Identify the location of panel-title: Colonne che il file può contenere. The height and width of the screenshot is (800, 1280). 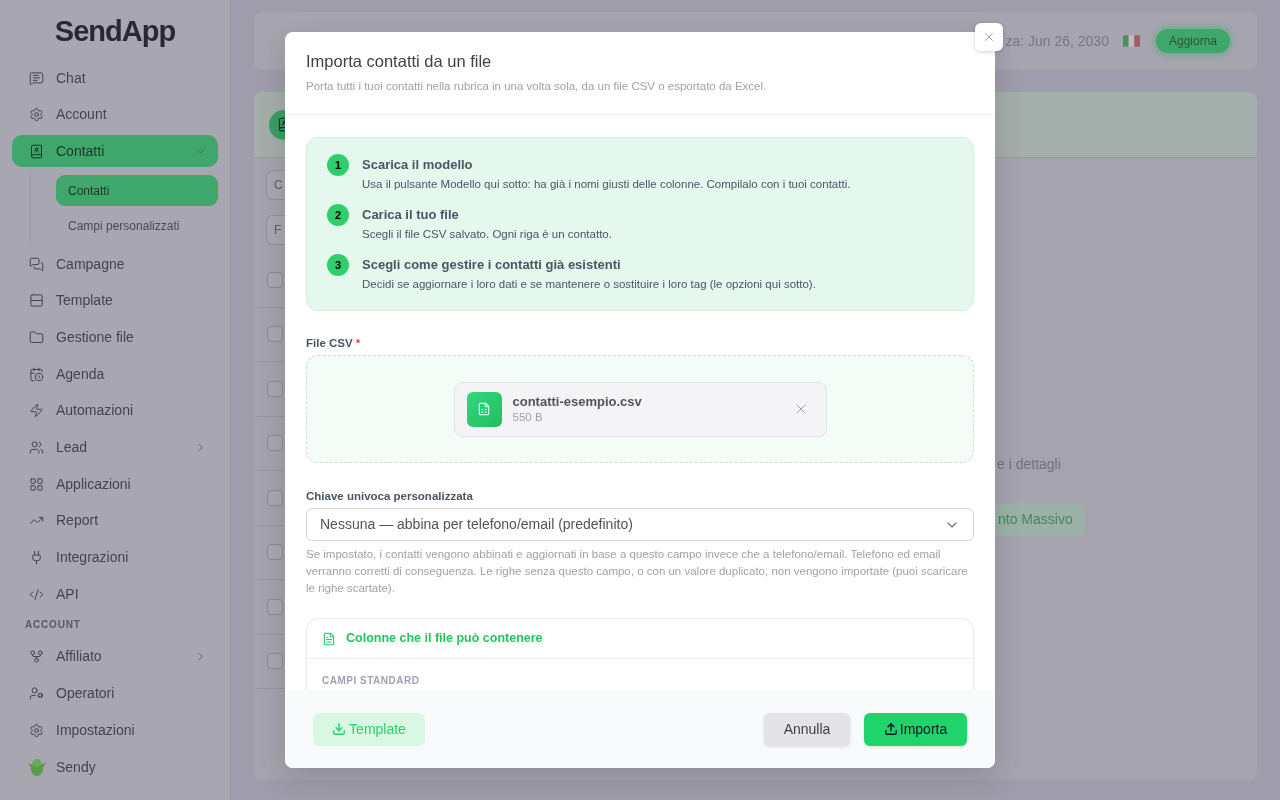
(444, 638).